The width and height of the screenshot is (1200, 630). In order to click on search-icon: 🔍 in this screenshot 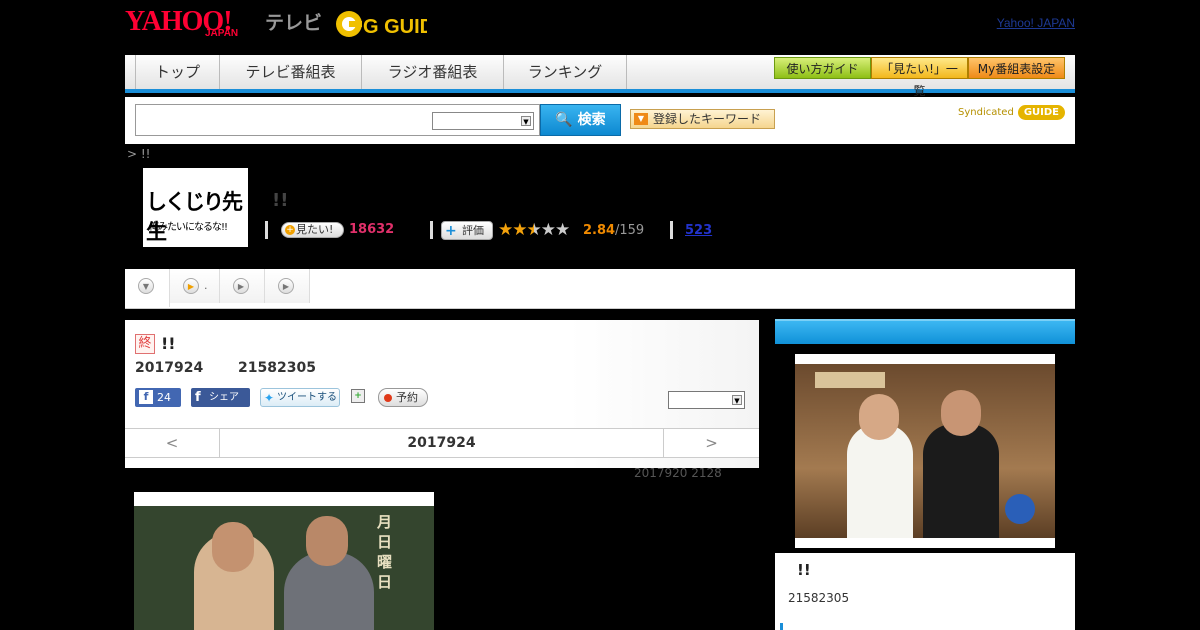, I will do `click(564, 120)`.